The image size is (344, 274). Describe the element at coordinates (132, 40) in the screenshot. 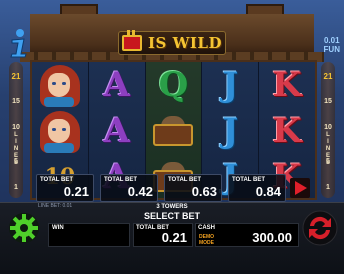

I see `crown-icon` at that location.